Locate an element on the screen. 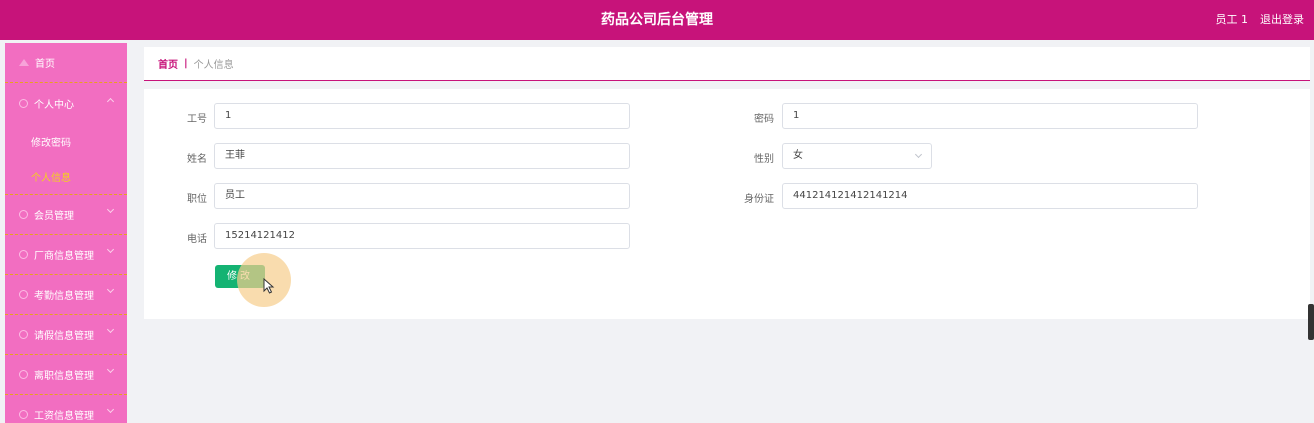 This screenshot has height=423, width=1314. job-no-label: 工号 is located at coordinates (197, 119).